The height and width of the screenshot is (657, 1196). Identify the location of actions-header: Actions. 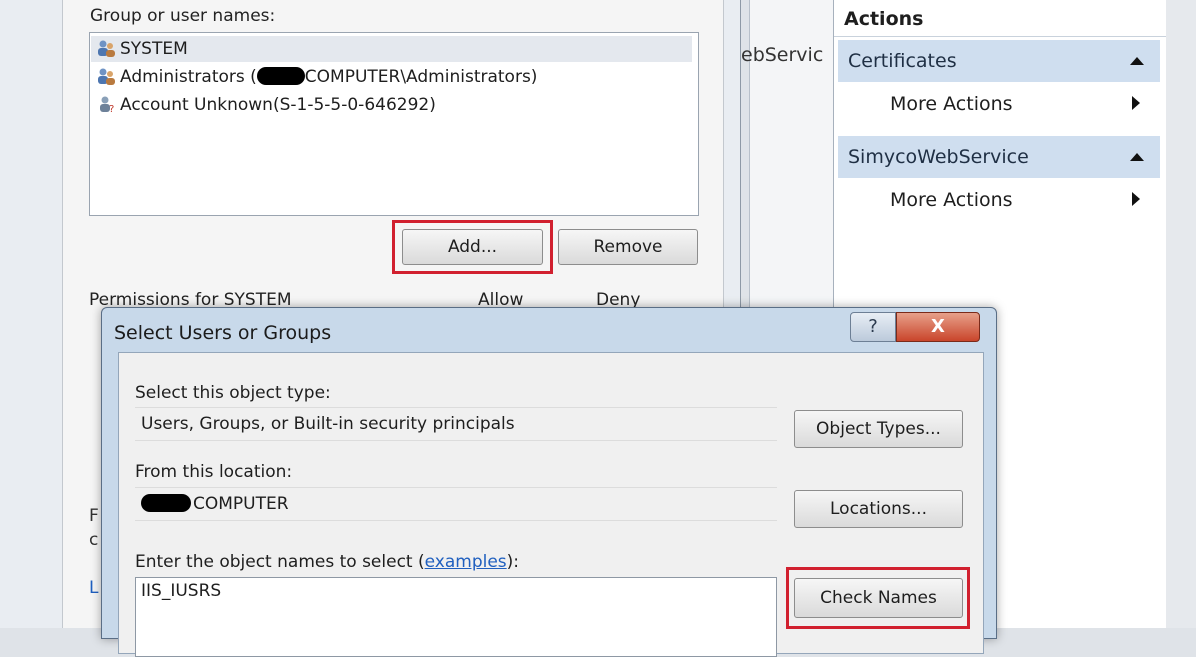
(1000, 18).